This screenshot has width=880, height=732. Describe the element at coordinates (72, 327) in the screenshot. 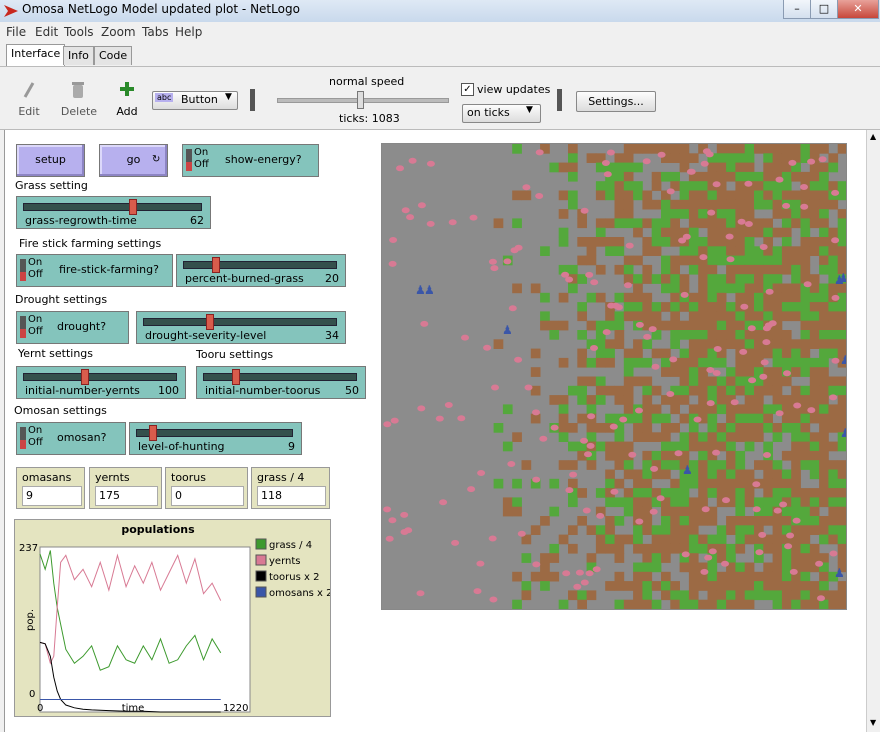

I see `drought-switch: On Off drought?` at that location.